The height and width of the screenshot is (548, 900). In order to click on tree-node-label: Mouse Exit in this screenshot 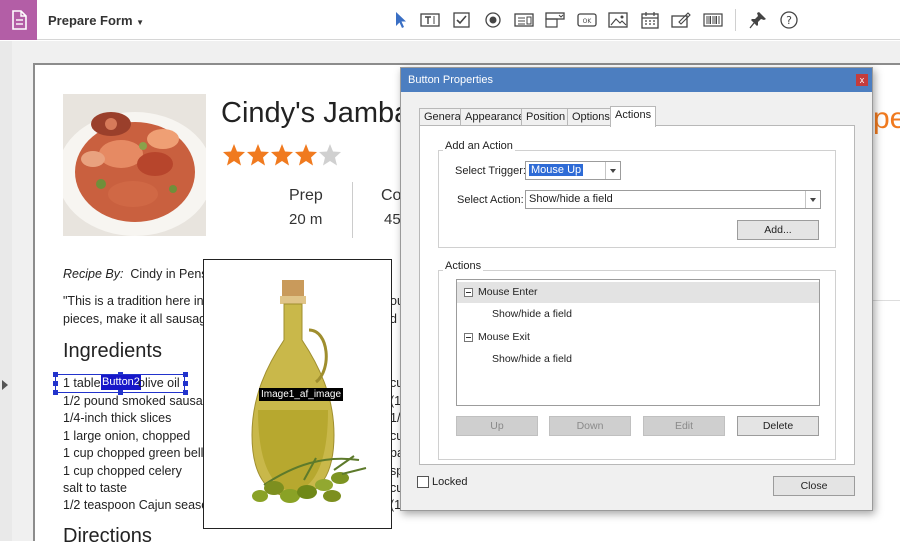, I will do `click(504, 337)`.